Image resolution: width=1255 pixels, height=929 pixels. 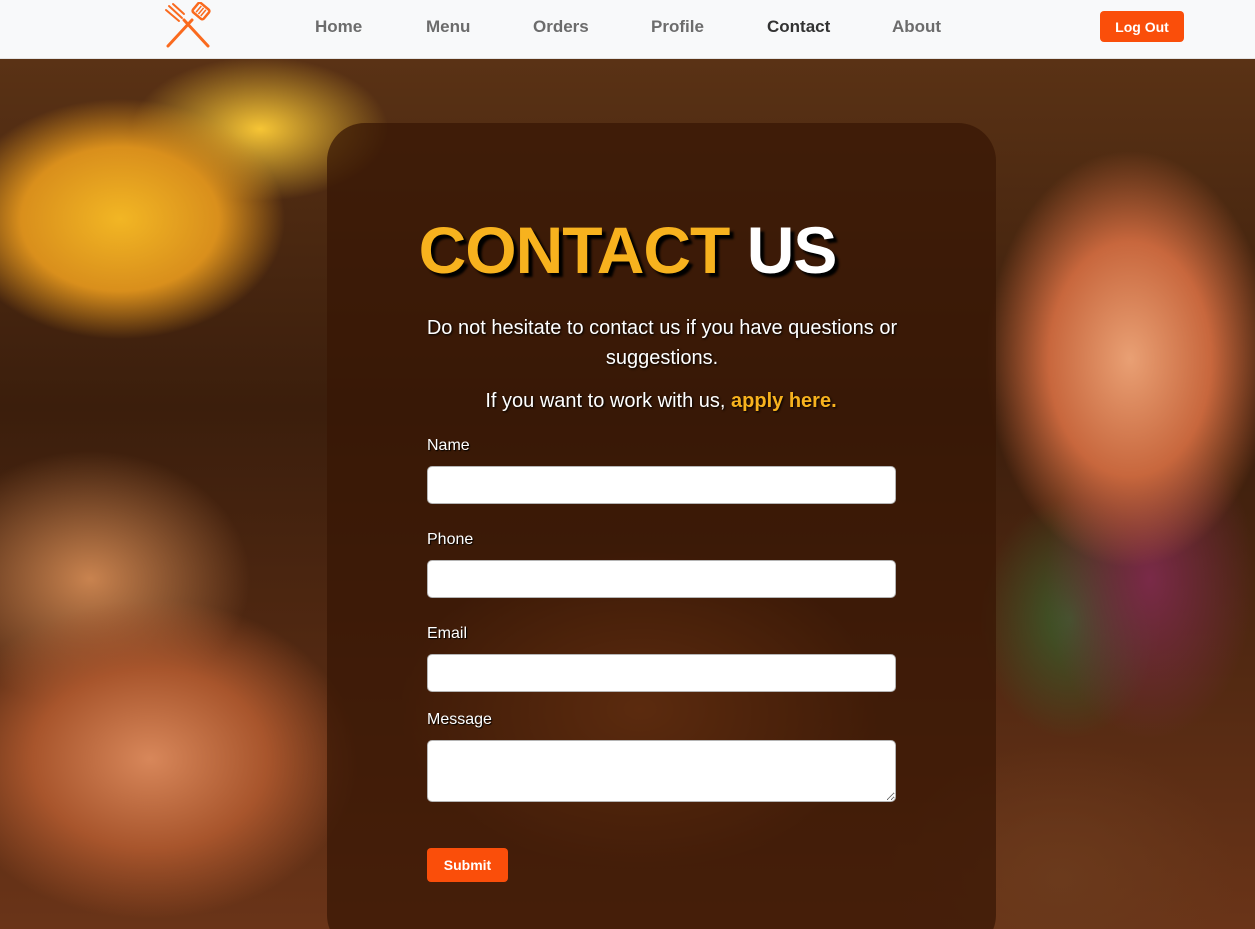 What do you see at coordinates (661, 579) in the screenshot?
I see `phone-input` at bounding box center [661, 579].